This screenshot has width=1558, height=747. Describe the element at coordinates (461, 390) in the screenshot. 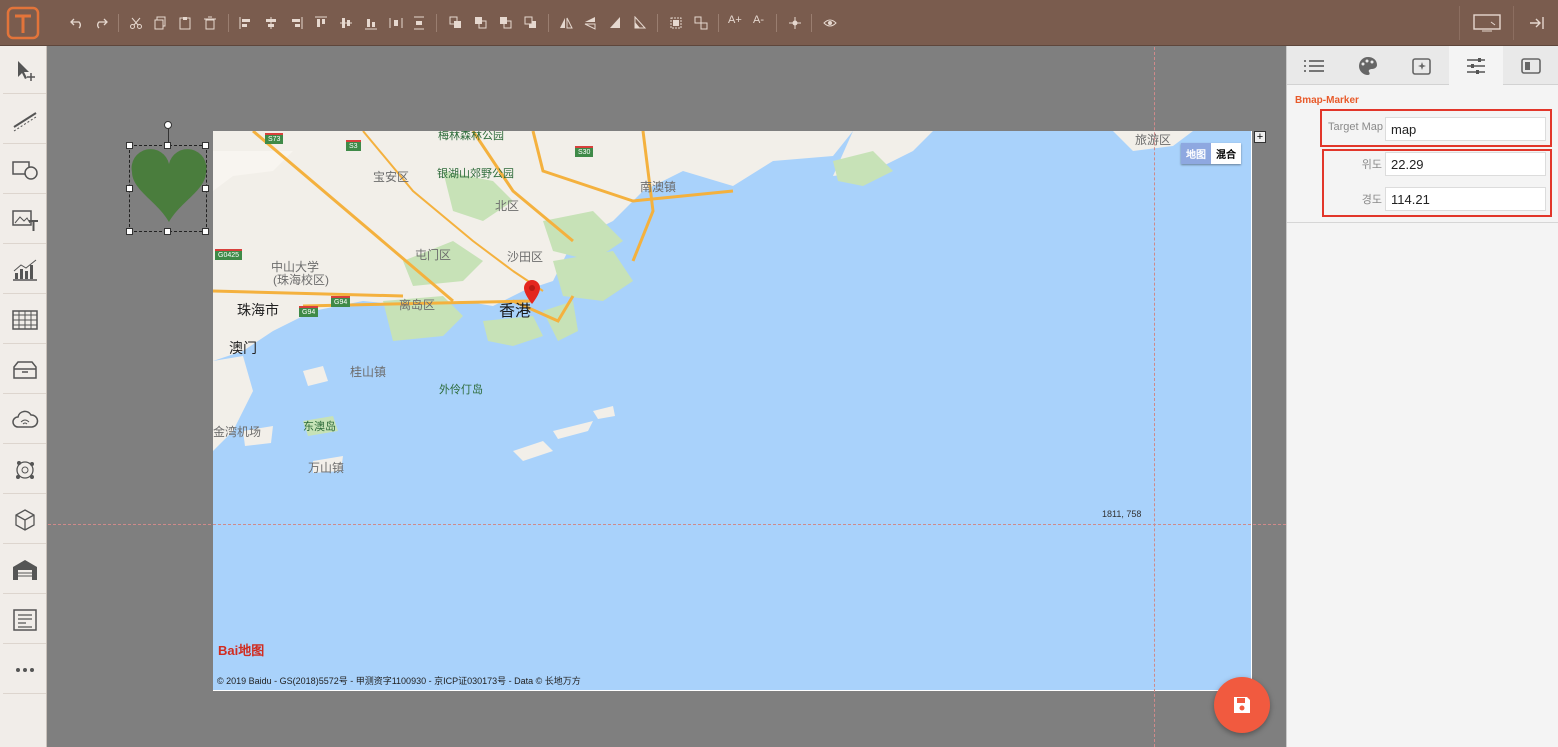

I see `map-label-wailingding: 外伶仃岛` at that location.